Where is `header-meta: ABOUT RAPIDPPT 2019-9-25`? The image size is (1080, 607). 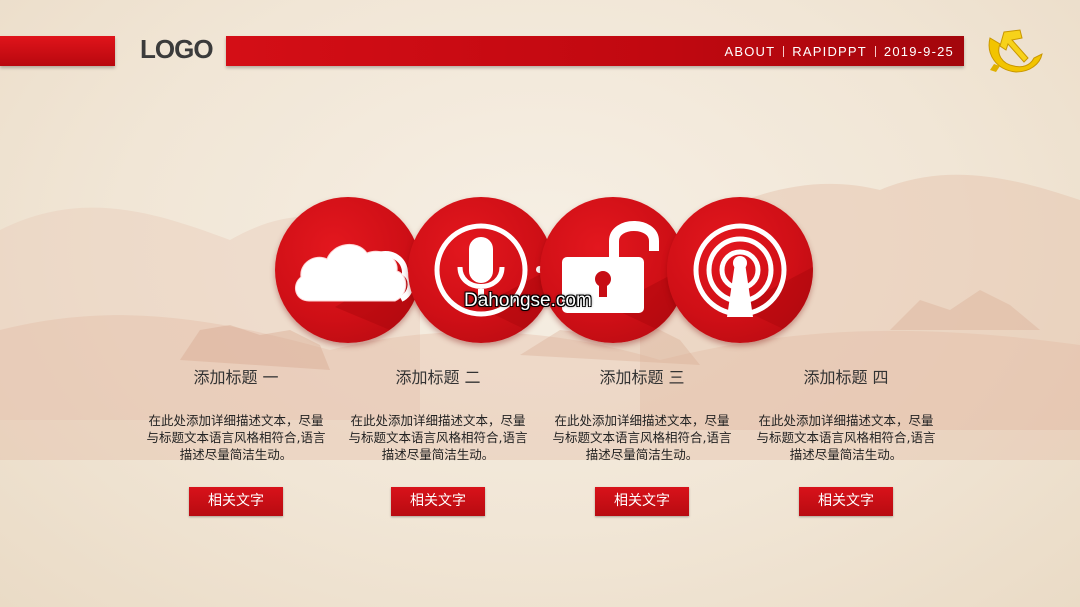 header-meta: ABOUT RAPIDPPT 2019-9-25 is located at coordinates (840, 51).